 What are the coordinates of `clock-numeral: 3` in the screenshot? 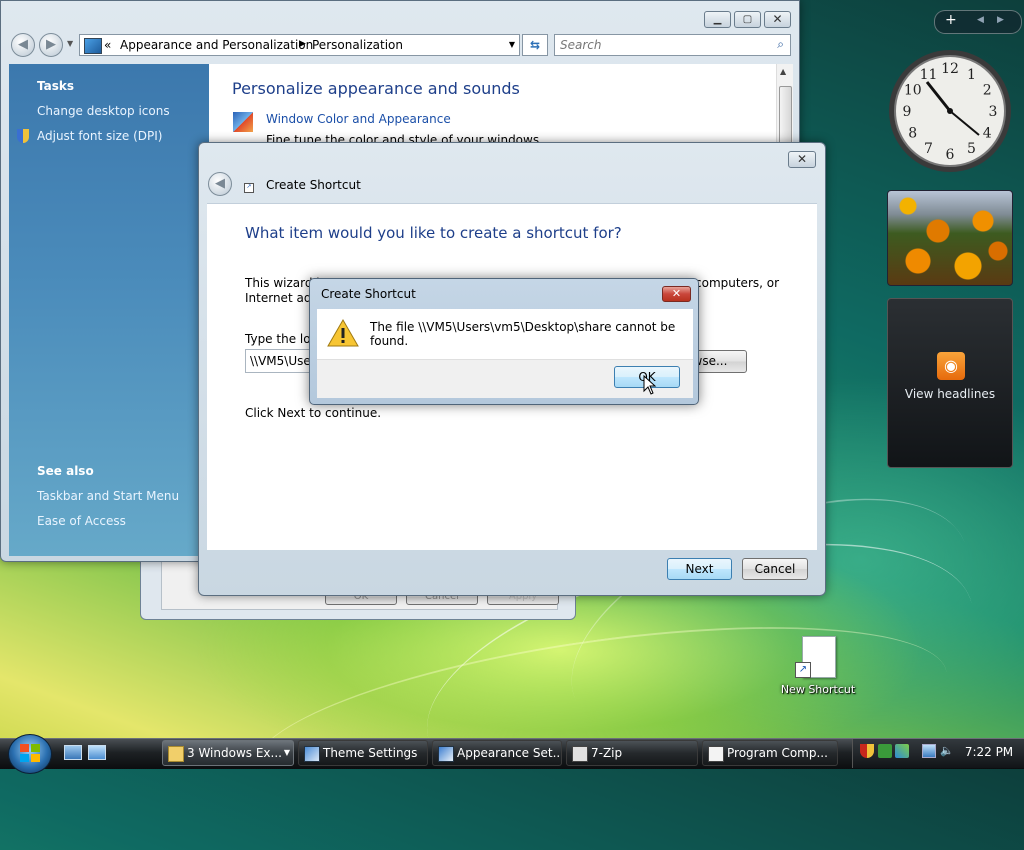 It's located at (993, 112).